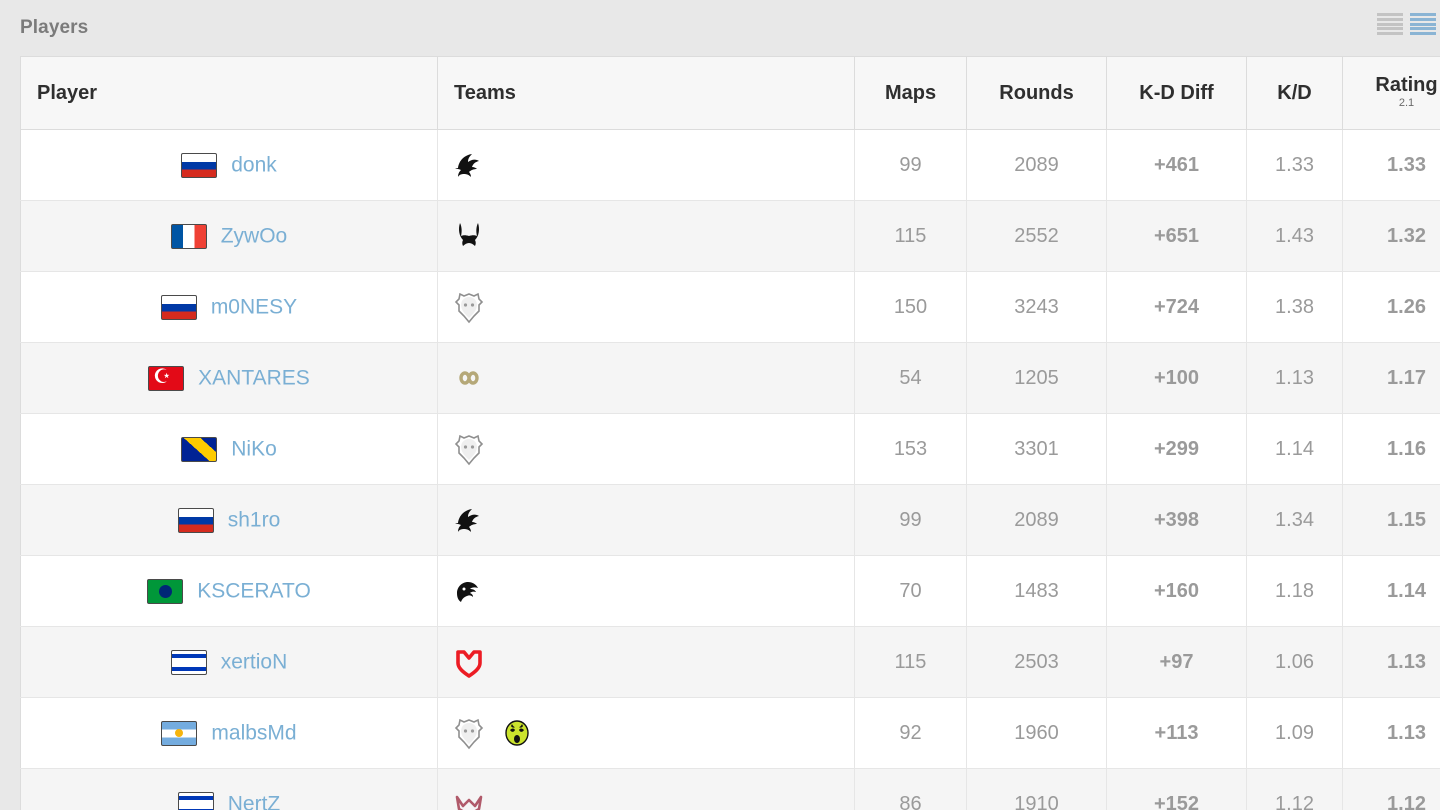  What do you see at coordinates (1176, 520) in the screenshot?
I see `kd-diff-cell: +398` at bounding box center [1176, 520].